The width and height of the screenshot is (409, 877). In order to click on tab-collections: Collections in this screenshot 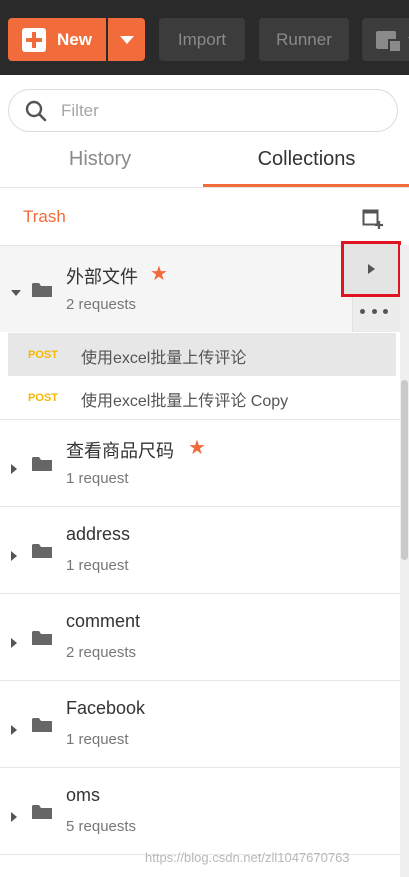, I will do `click(306, 168)`.